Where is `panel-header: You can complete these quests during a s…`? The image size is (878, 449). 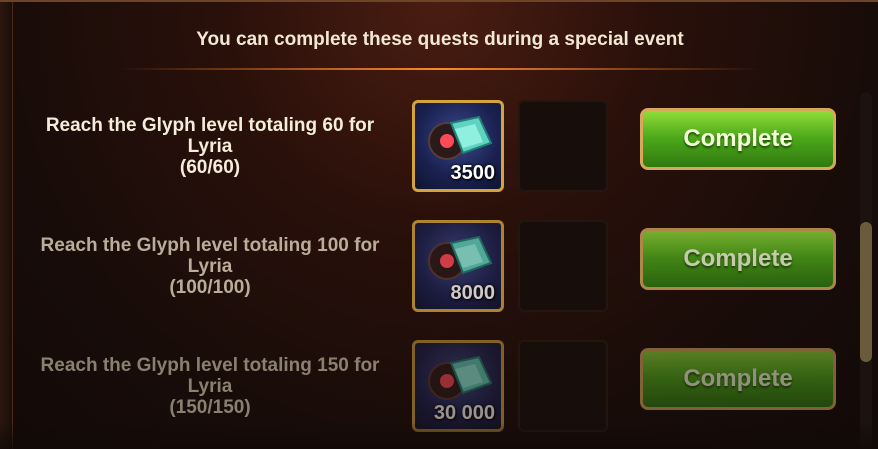
panel-header: You can complete these quests during a s… is located at coordinates (440, 39).